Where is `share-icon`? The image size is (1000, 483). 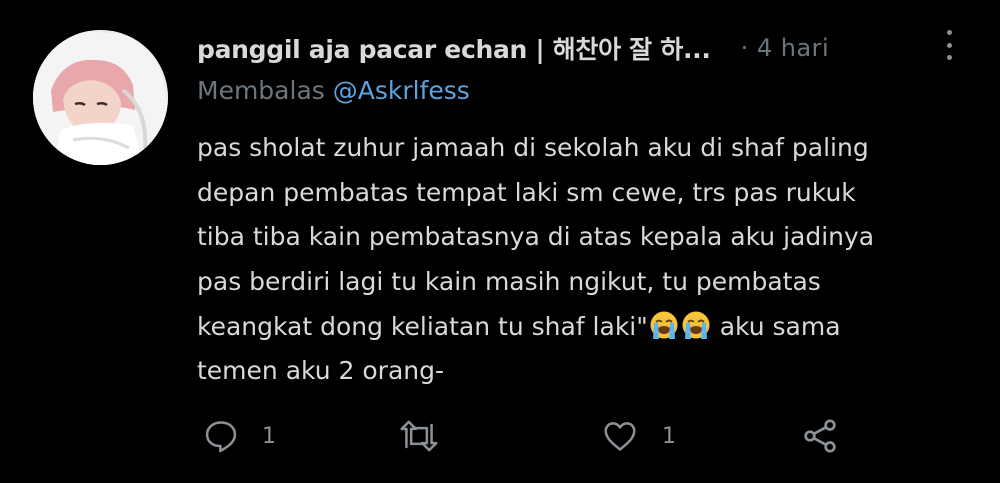 share-icon is located at coordinates (820, 436).